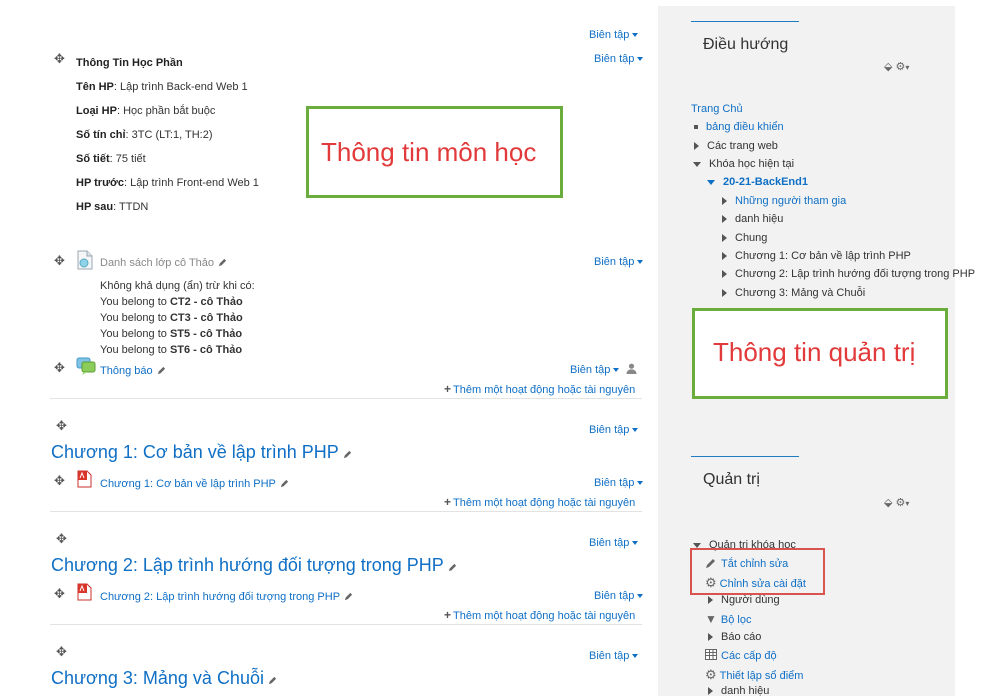 The image size is (1000, 696). Describe the element at coordinates (816, 256) in the screenshot. I see `nav-chapter-1: Chương 1: Cơ bản về lập trình PHP` at that location.